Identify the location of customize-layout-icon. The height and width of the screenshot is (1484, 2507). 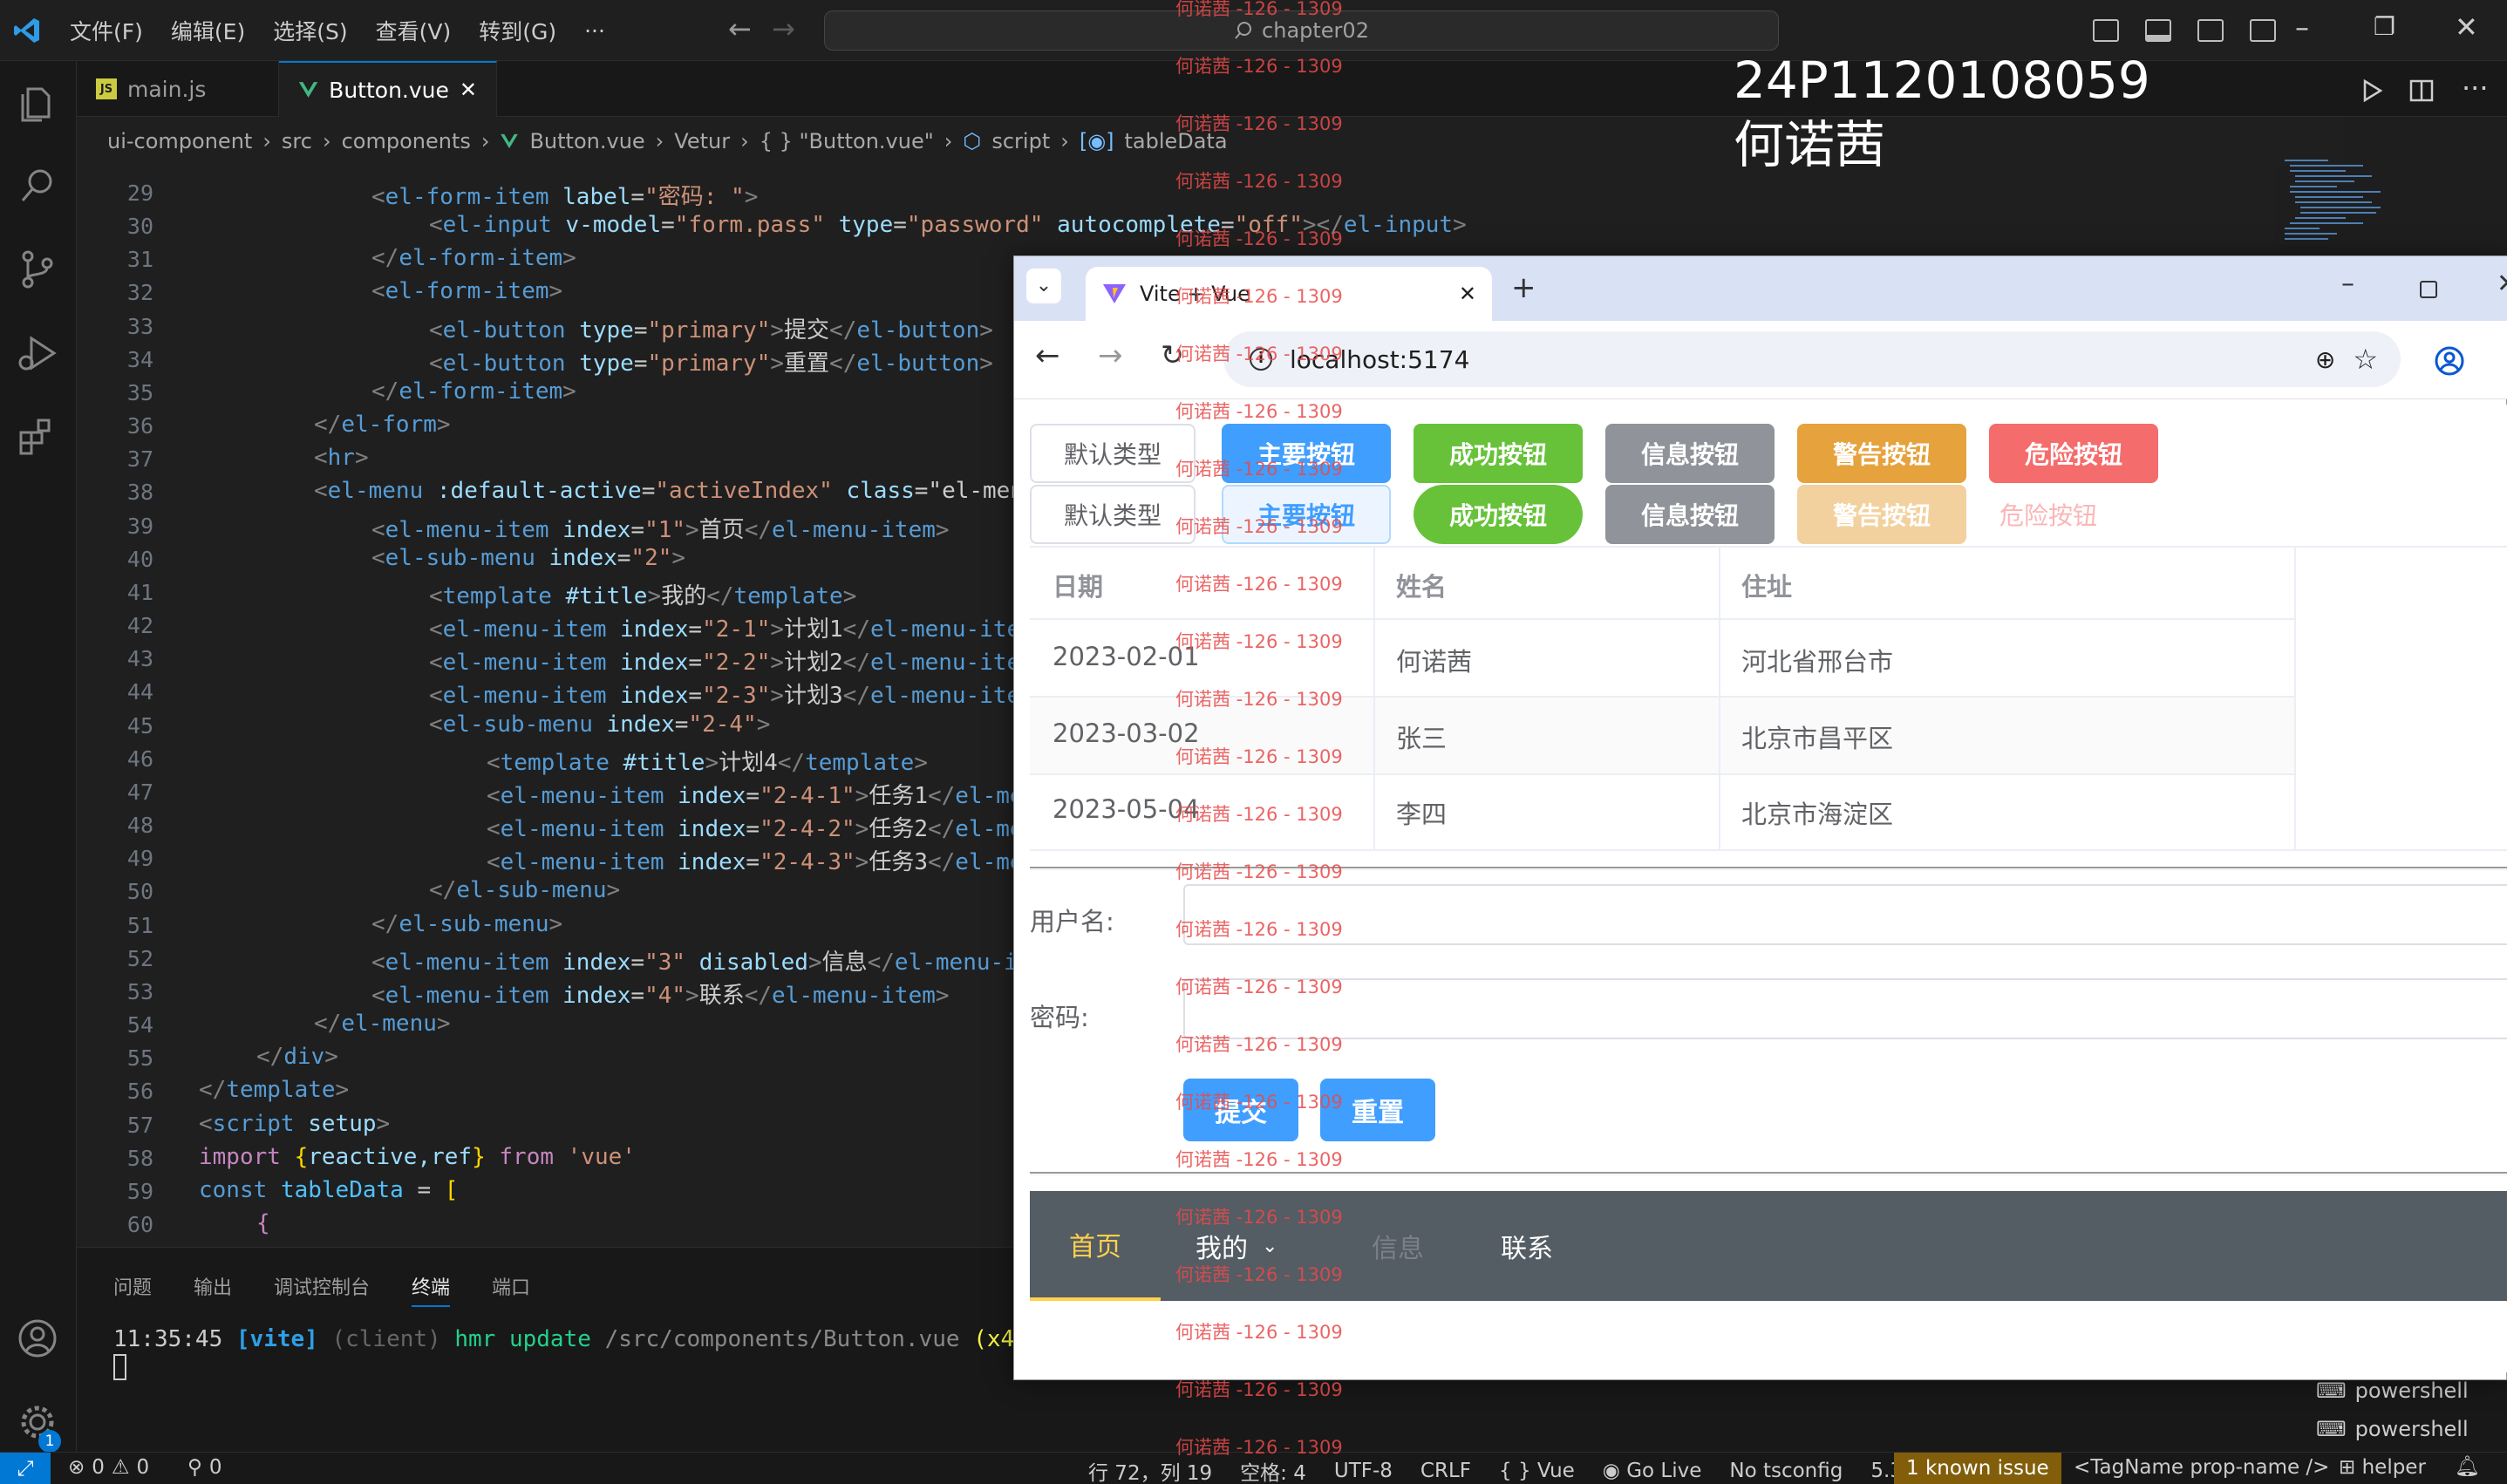
(2263, 30).